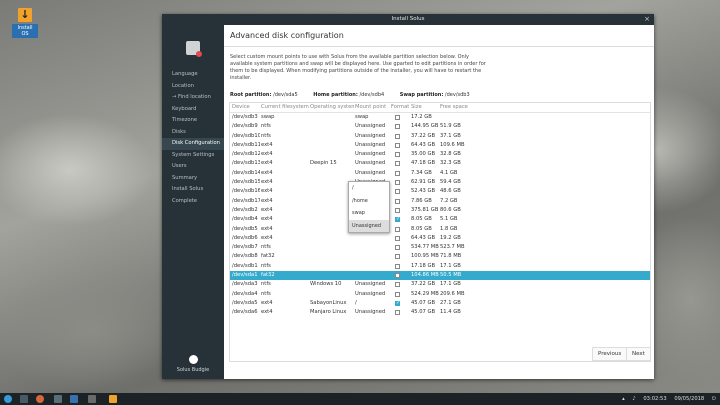 The height and width of the screenshot is (405, 720). What do you see at coordinates (113, 399) in the screenshot?
I see `install-os-taskbar-icon` at bounding box center [113, 399].